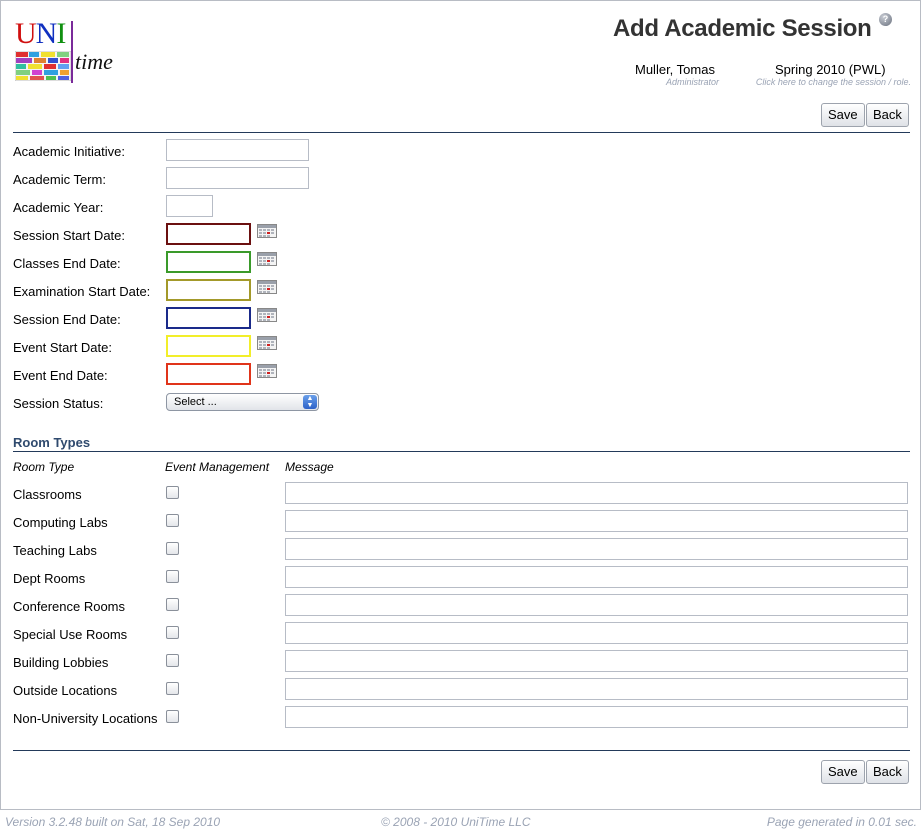 The image size is (921, 834). What do you see at coordinates (742, 28) in the screenshot?
I see `page-title: Add Academic Session` at bounding box center [742, 28].